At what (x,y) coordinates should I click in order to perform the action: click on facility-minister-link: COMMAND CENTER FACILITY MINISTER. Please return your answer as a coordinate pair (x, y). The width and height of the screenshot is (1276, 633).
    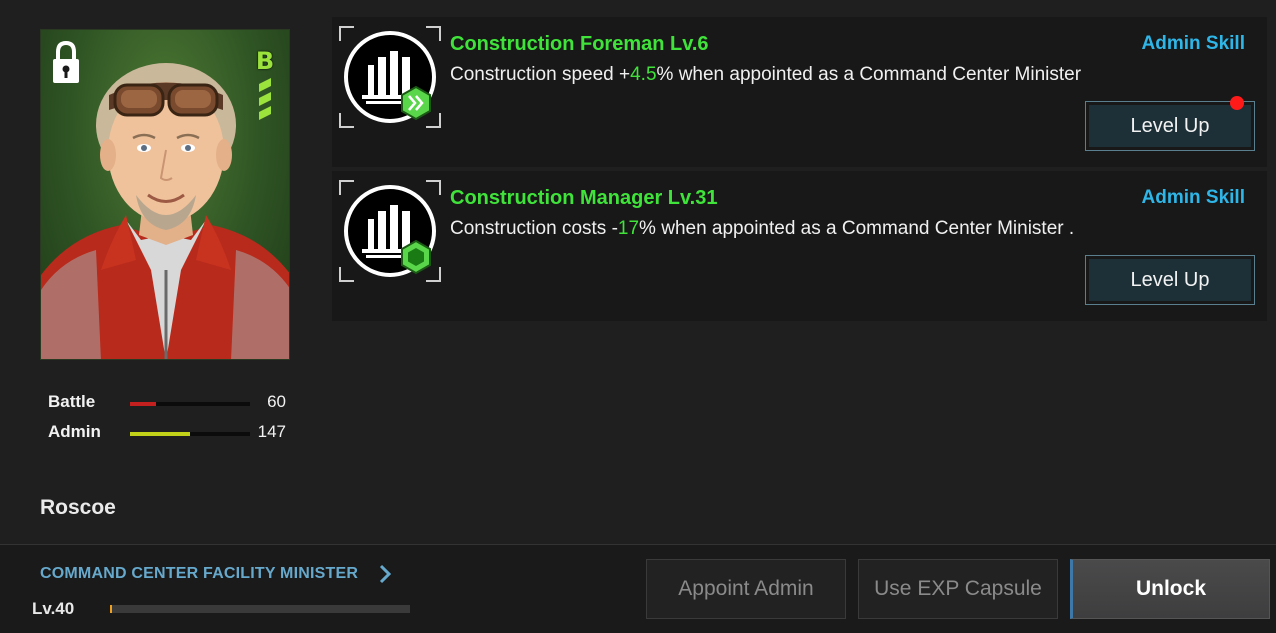
    Looking at the image, I should click on (199, 574).